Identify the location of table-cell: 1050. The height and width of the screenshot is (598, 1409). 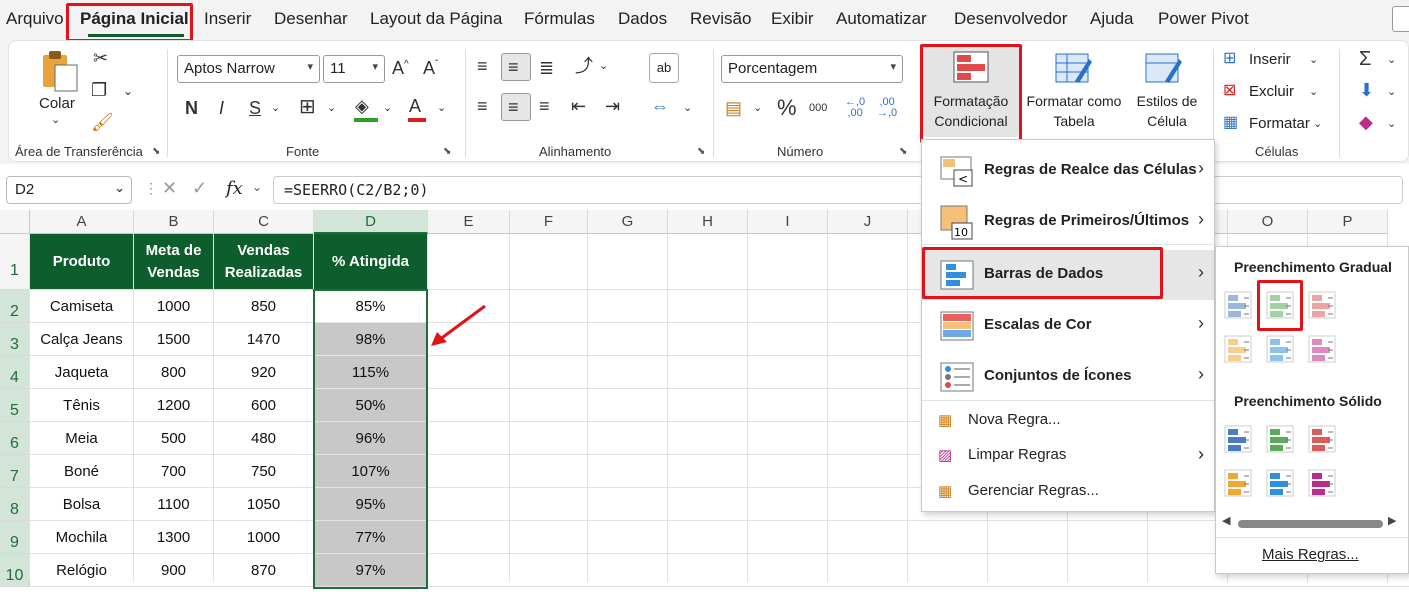
(263, 504).